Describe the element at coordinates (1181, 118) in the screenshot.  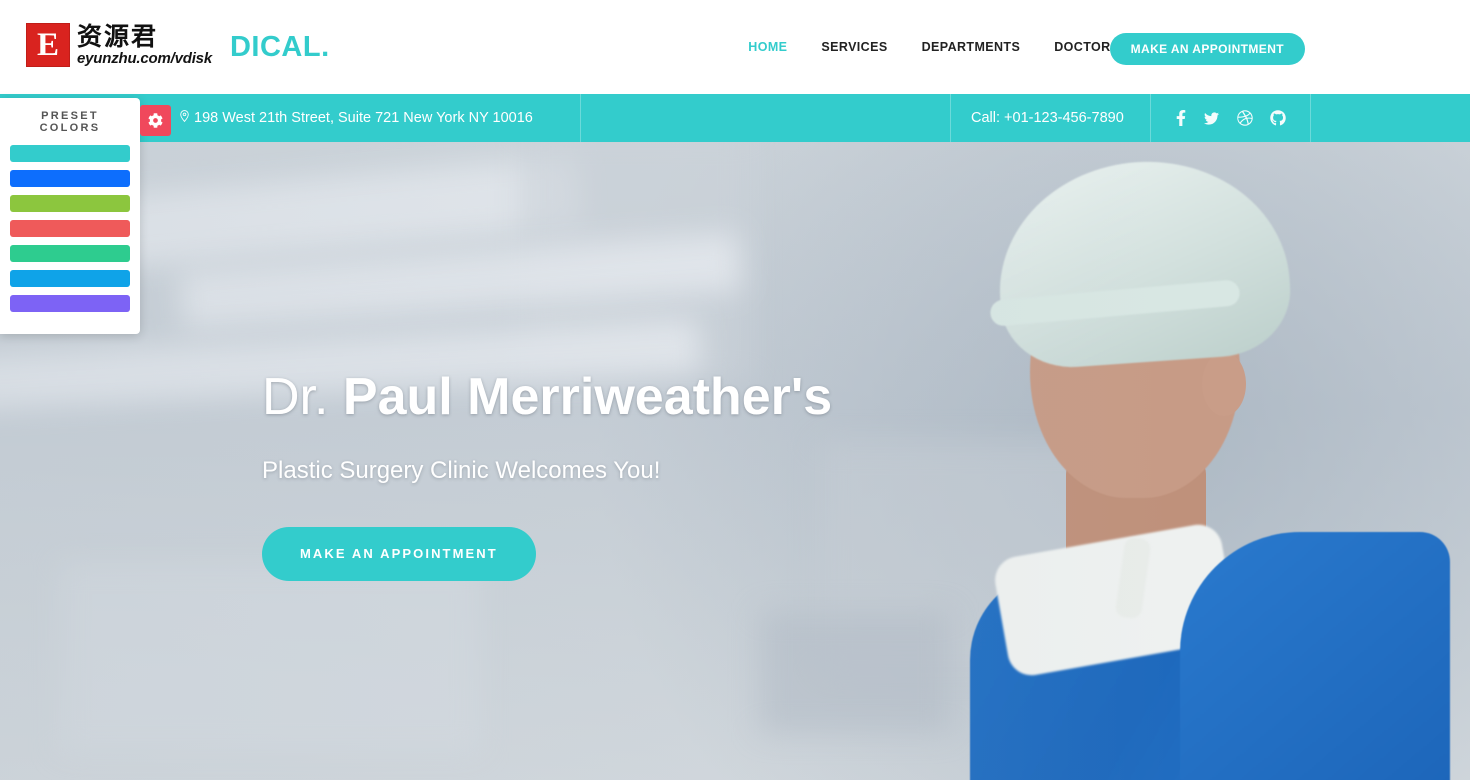
I see `facebook-icon` at that location.